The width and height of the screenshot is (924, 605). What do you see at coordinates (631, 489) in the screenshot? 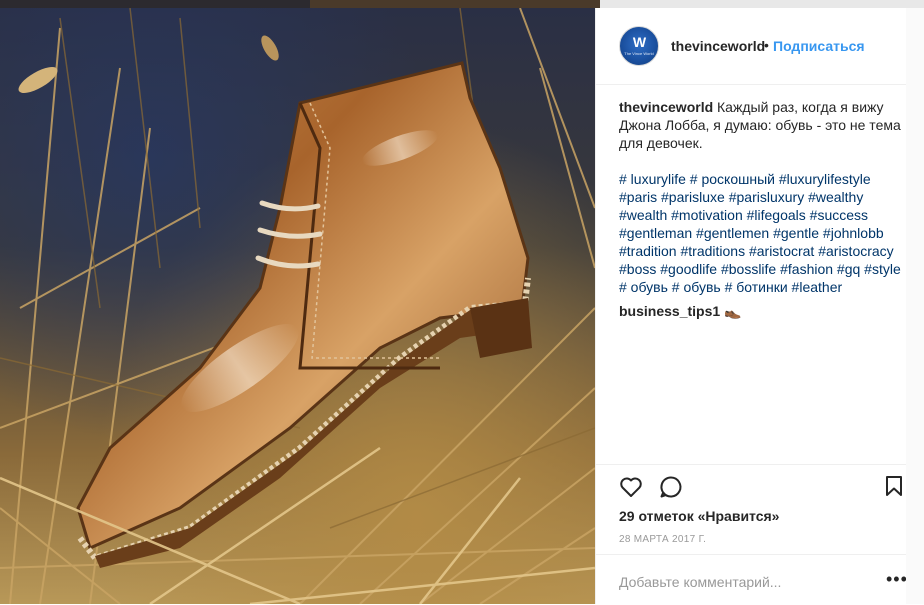
I see `heart-icon` at bounding box center [631, 489].